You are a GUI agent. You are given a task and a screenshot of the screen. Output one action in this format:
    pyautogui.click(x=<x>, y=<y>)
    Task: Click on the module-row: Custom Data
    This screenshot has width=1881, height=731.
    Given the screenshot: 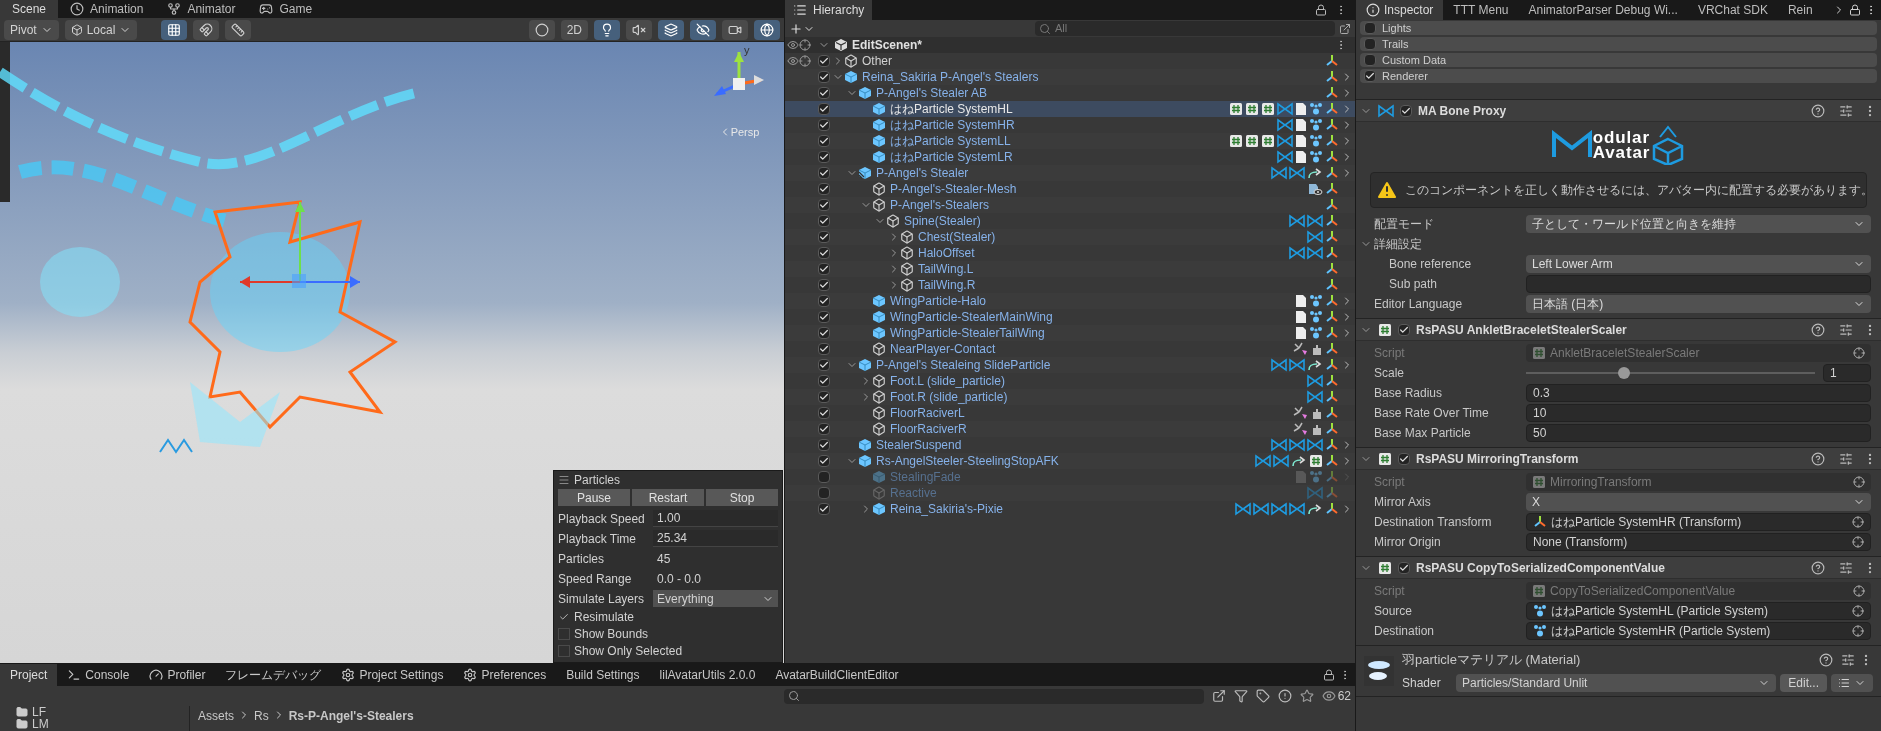 What is the action you would take?
    pyautogui.click(x=1618, y=60)
    